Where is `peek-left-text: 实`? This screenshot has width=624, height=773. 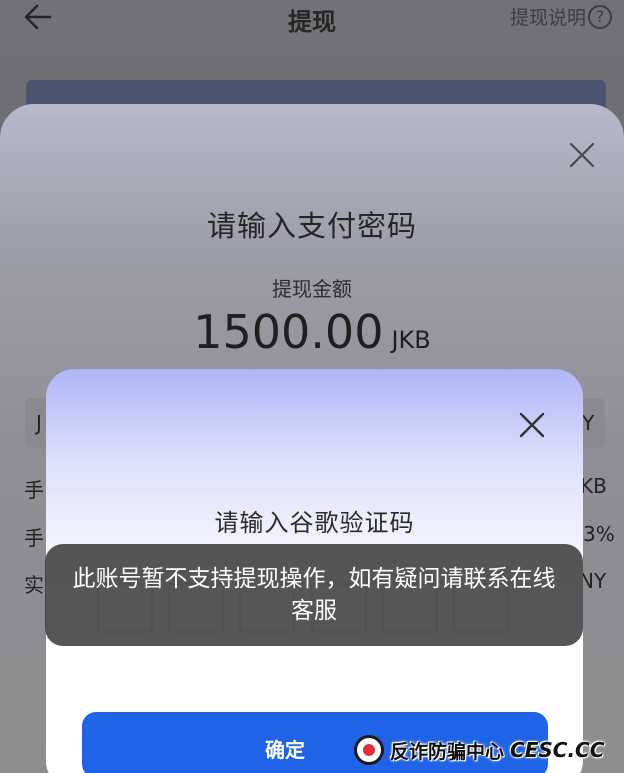
peek-left-text: 实 is located at coordinates (34, 585).